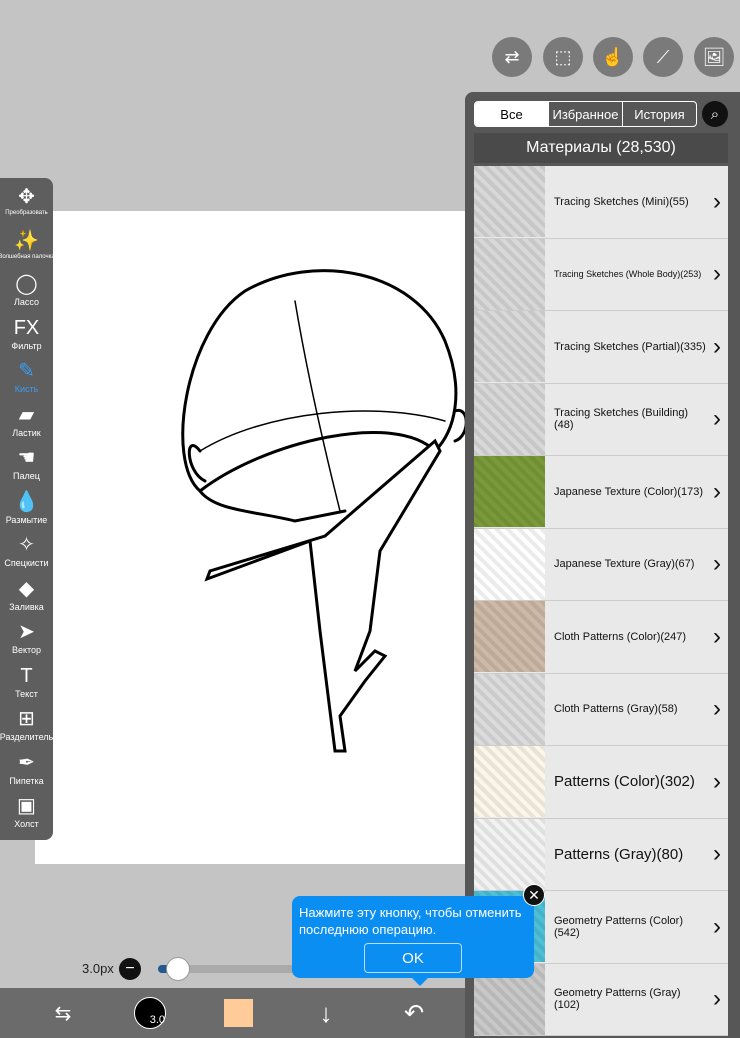 The image size is (740, 1038). I want to click on tool-move: ✥ Преобразовать, so click(26, 206).